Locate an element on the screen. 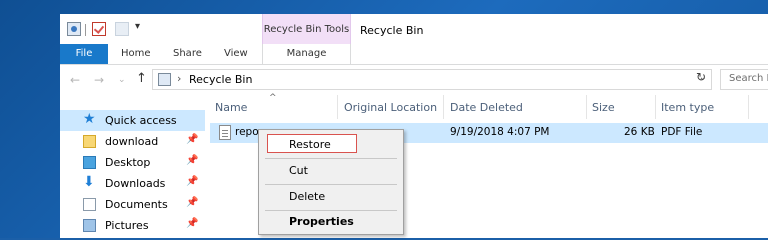 This screenshot has height=240, width=768. nav-item-downloads: ⬇ Downloads 📌 is located at coordinates (132, 183).